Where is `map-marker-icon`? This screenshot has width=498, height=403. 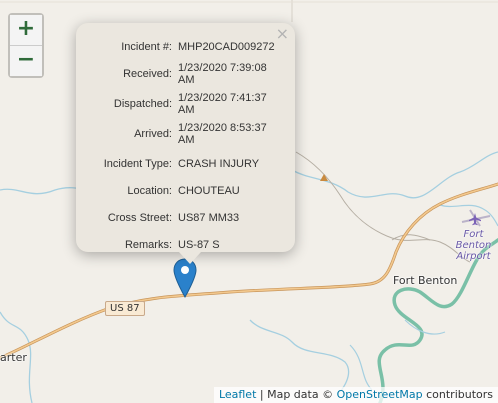 map-marker-icon is located at coordinates (185, 278).